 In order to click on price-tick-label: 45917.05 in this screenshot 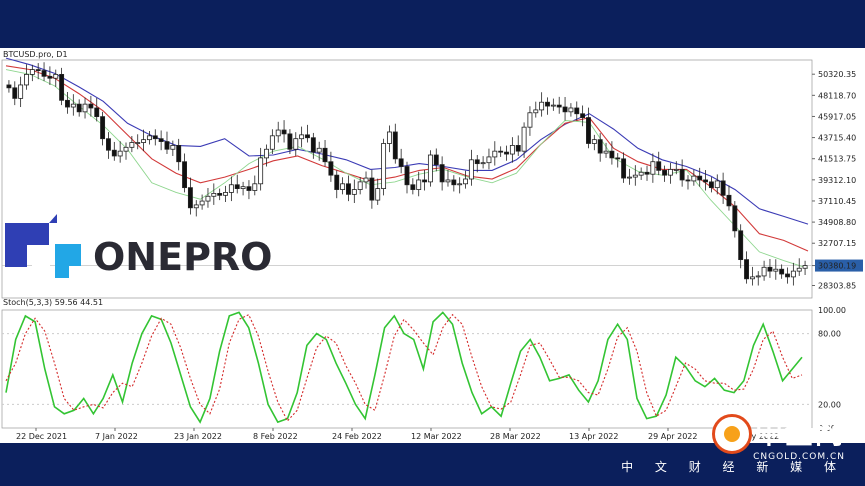, I will do `click(837, 116)`.